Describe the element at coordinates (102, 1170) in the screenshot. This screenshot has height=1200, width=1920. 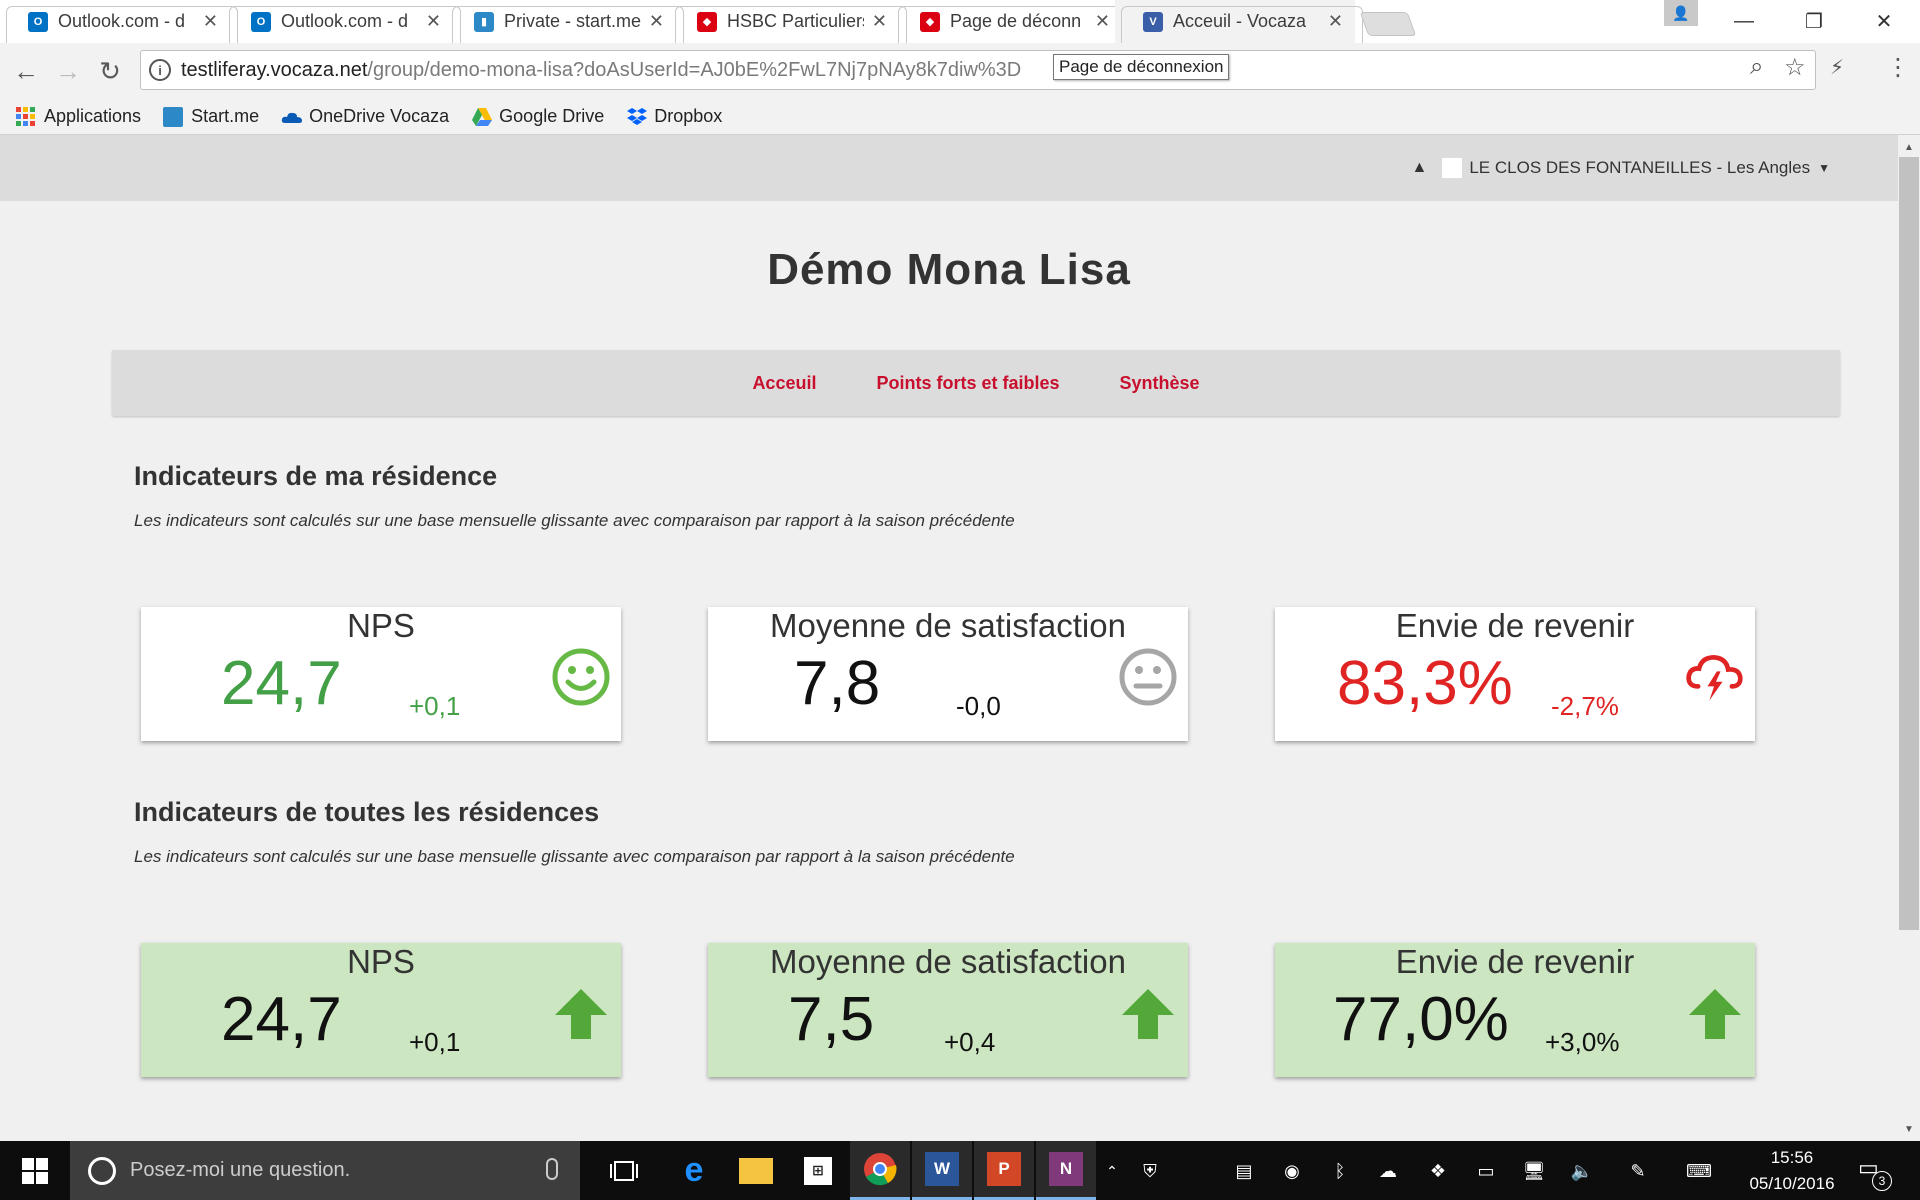
I see `cortana-icon` at that location.